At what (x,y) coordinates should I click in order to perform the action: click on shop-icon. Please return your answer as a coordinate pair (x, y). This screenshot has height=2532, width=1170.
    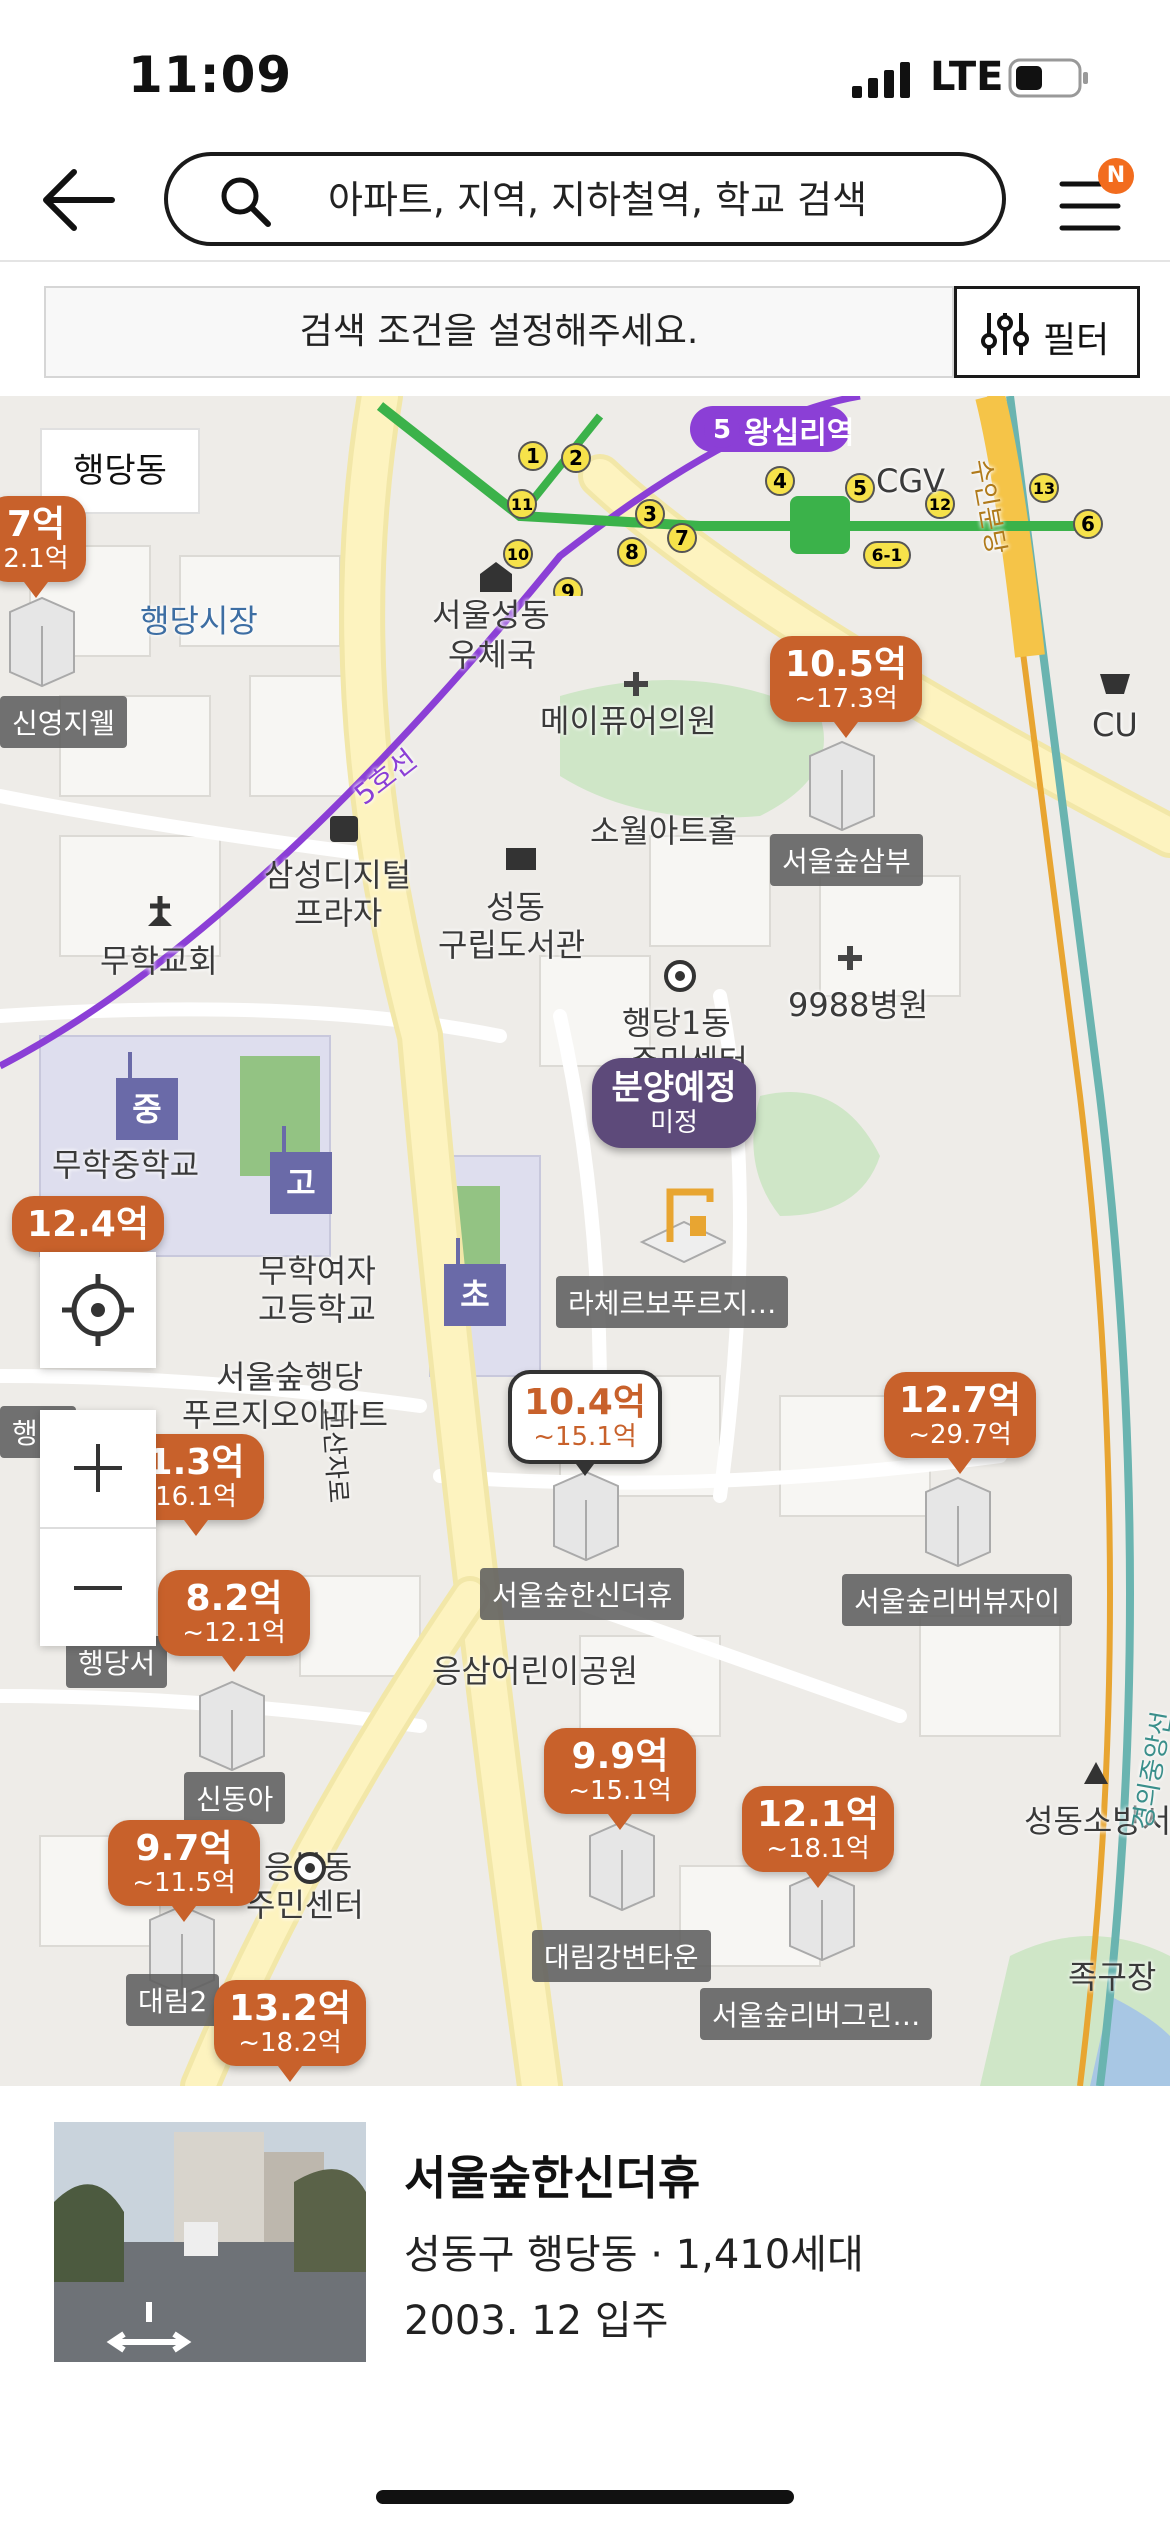
    Looking at the image, I should click on (344, 829).